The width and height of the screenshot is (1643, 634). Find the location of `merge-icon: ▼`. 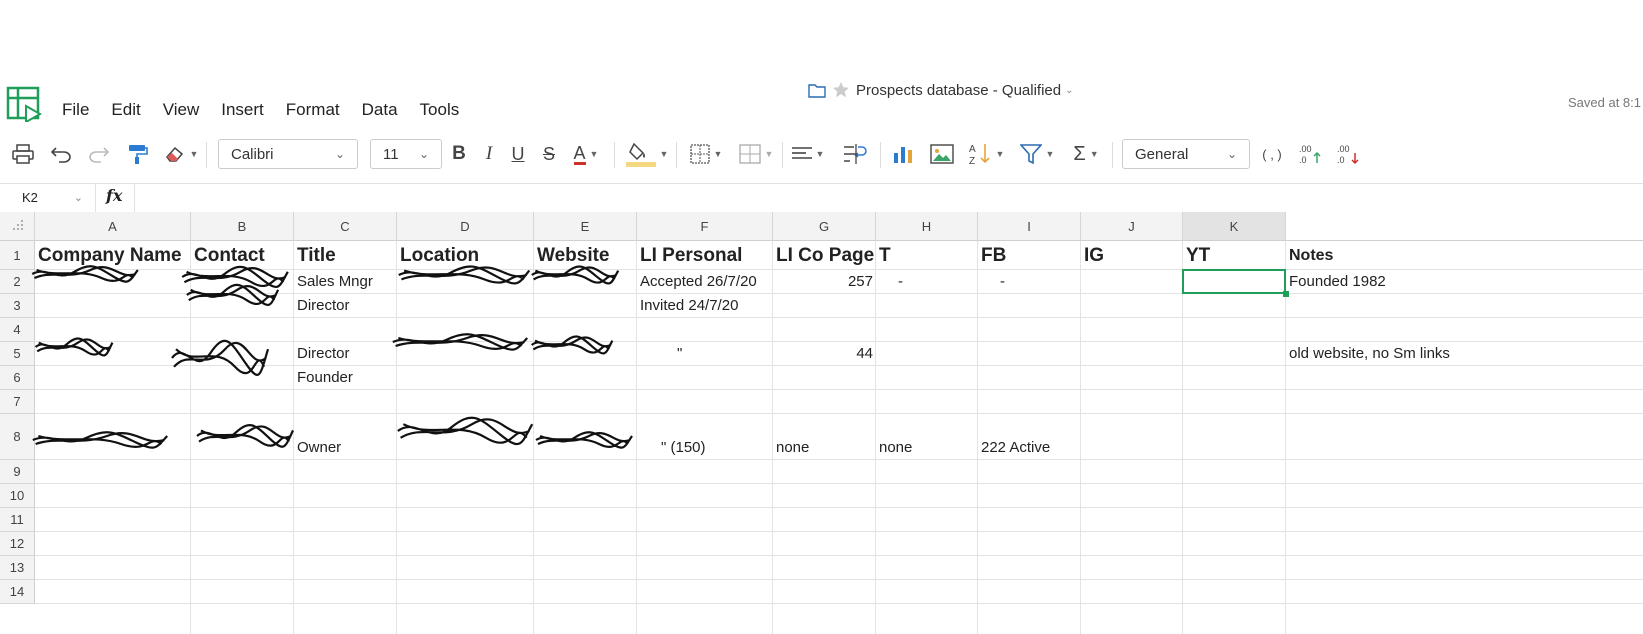

merge-icon: ▼ is located at coordinates (756, 154).